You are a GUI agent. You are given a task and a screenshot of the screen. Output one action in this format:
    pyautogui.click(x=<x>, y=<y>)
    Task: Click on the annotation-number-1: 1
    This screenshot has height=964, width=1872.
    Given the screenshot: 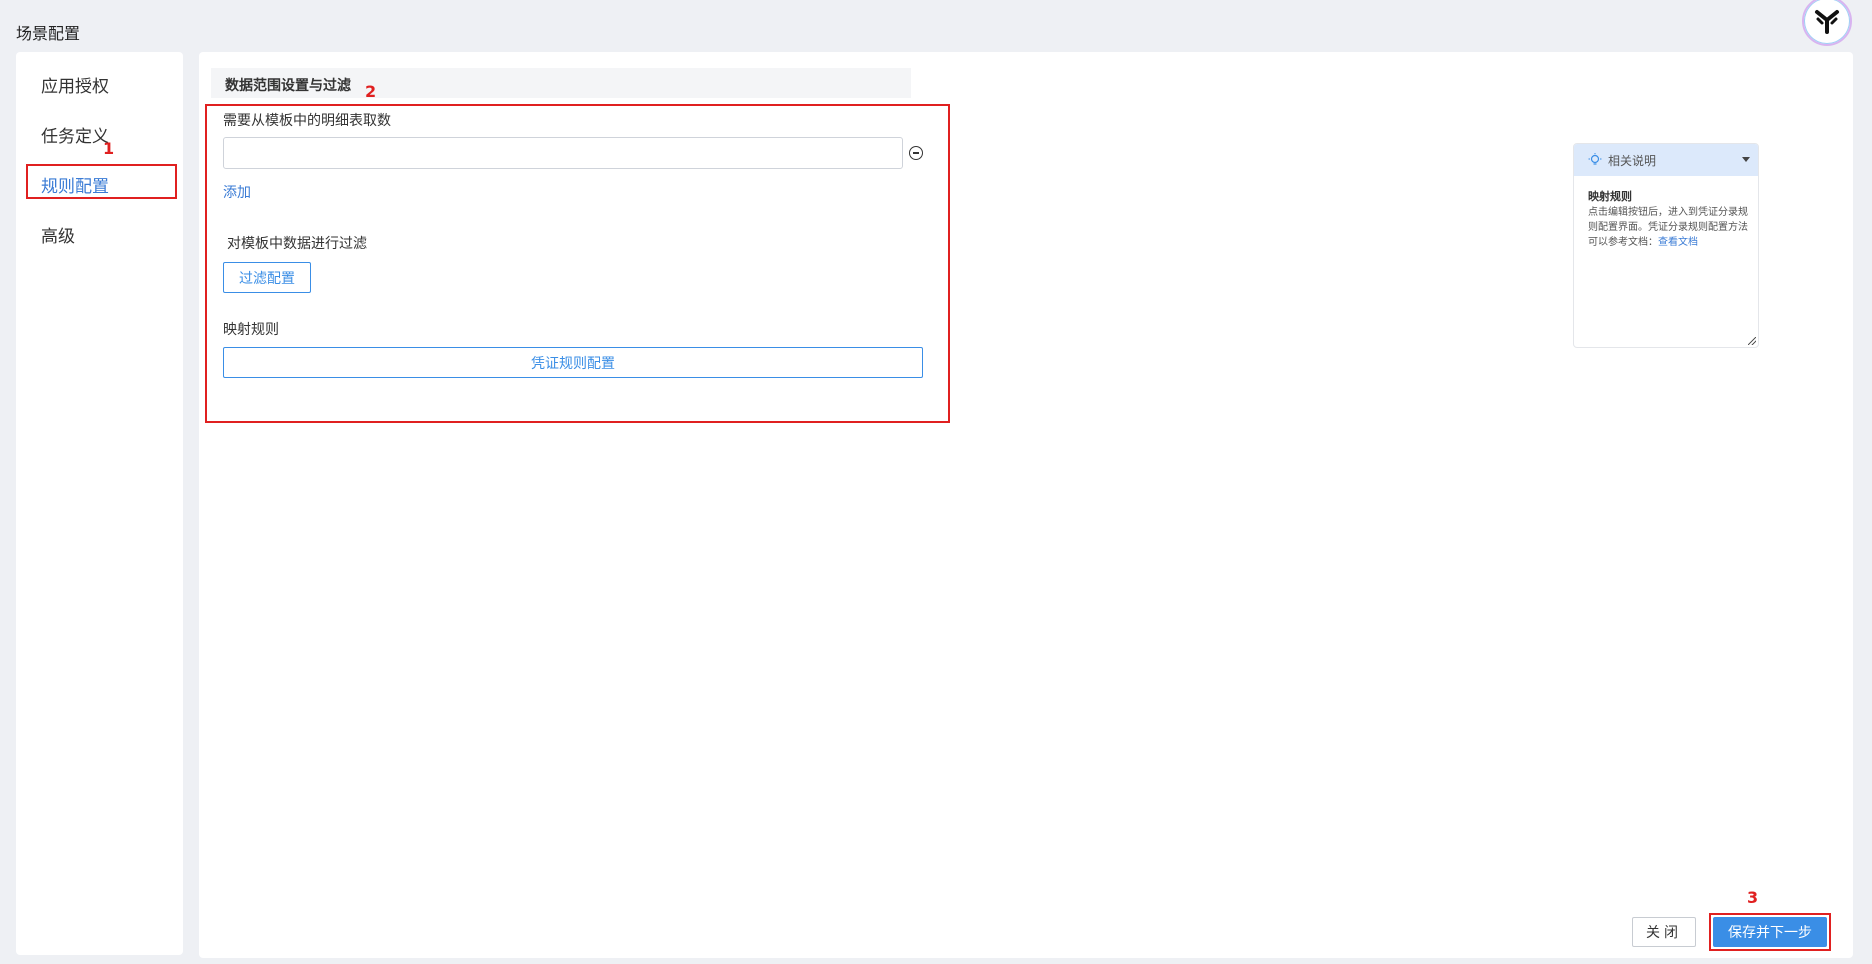 What is the action you would take?
    pyautogui.click(x=109, y=148)
    